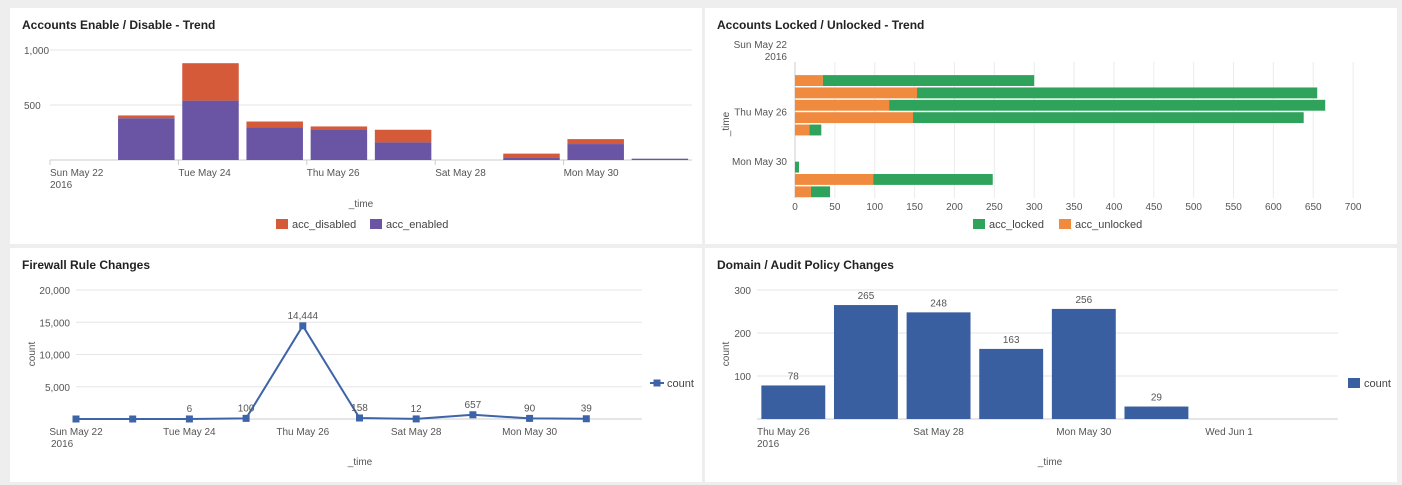  What do you see at coordinates (759, 162) in the screenshot?
I see `y-tick-label: Mon May 30` at bounding box center [759, 162].